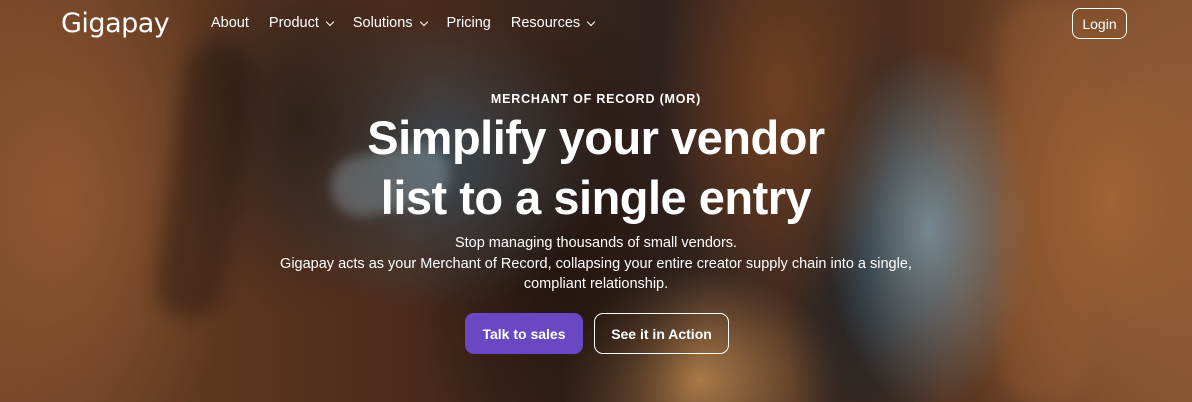 The height and width of the screenshot is (402, 1192). I want to click on nav-item-product: Product, so click(301, 23).